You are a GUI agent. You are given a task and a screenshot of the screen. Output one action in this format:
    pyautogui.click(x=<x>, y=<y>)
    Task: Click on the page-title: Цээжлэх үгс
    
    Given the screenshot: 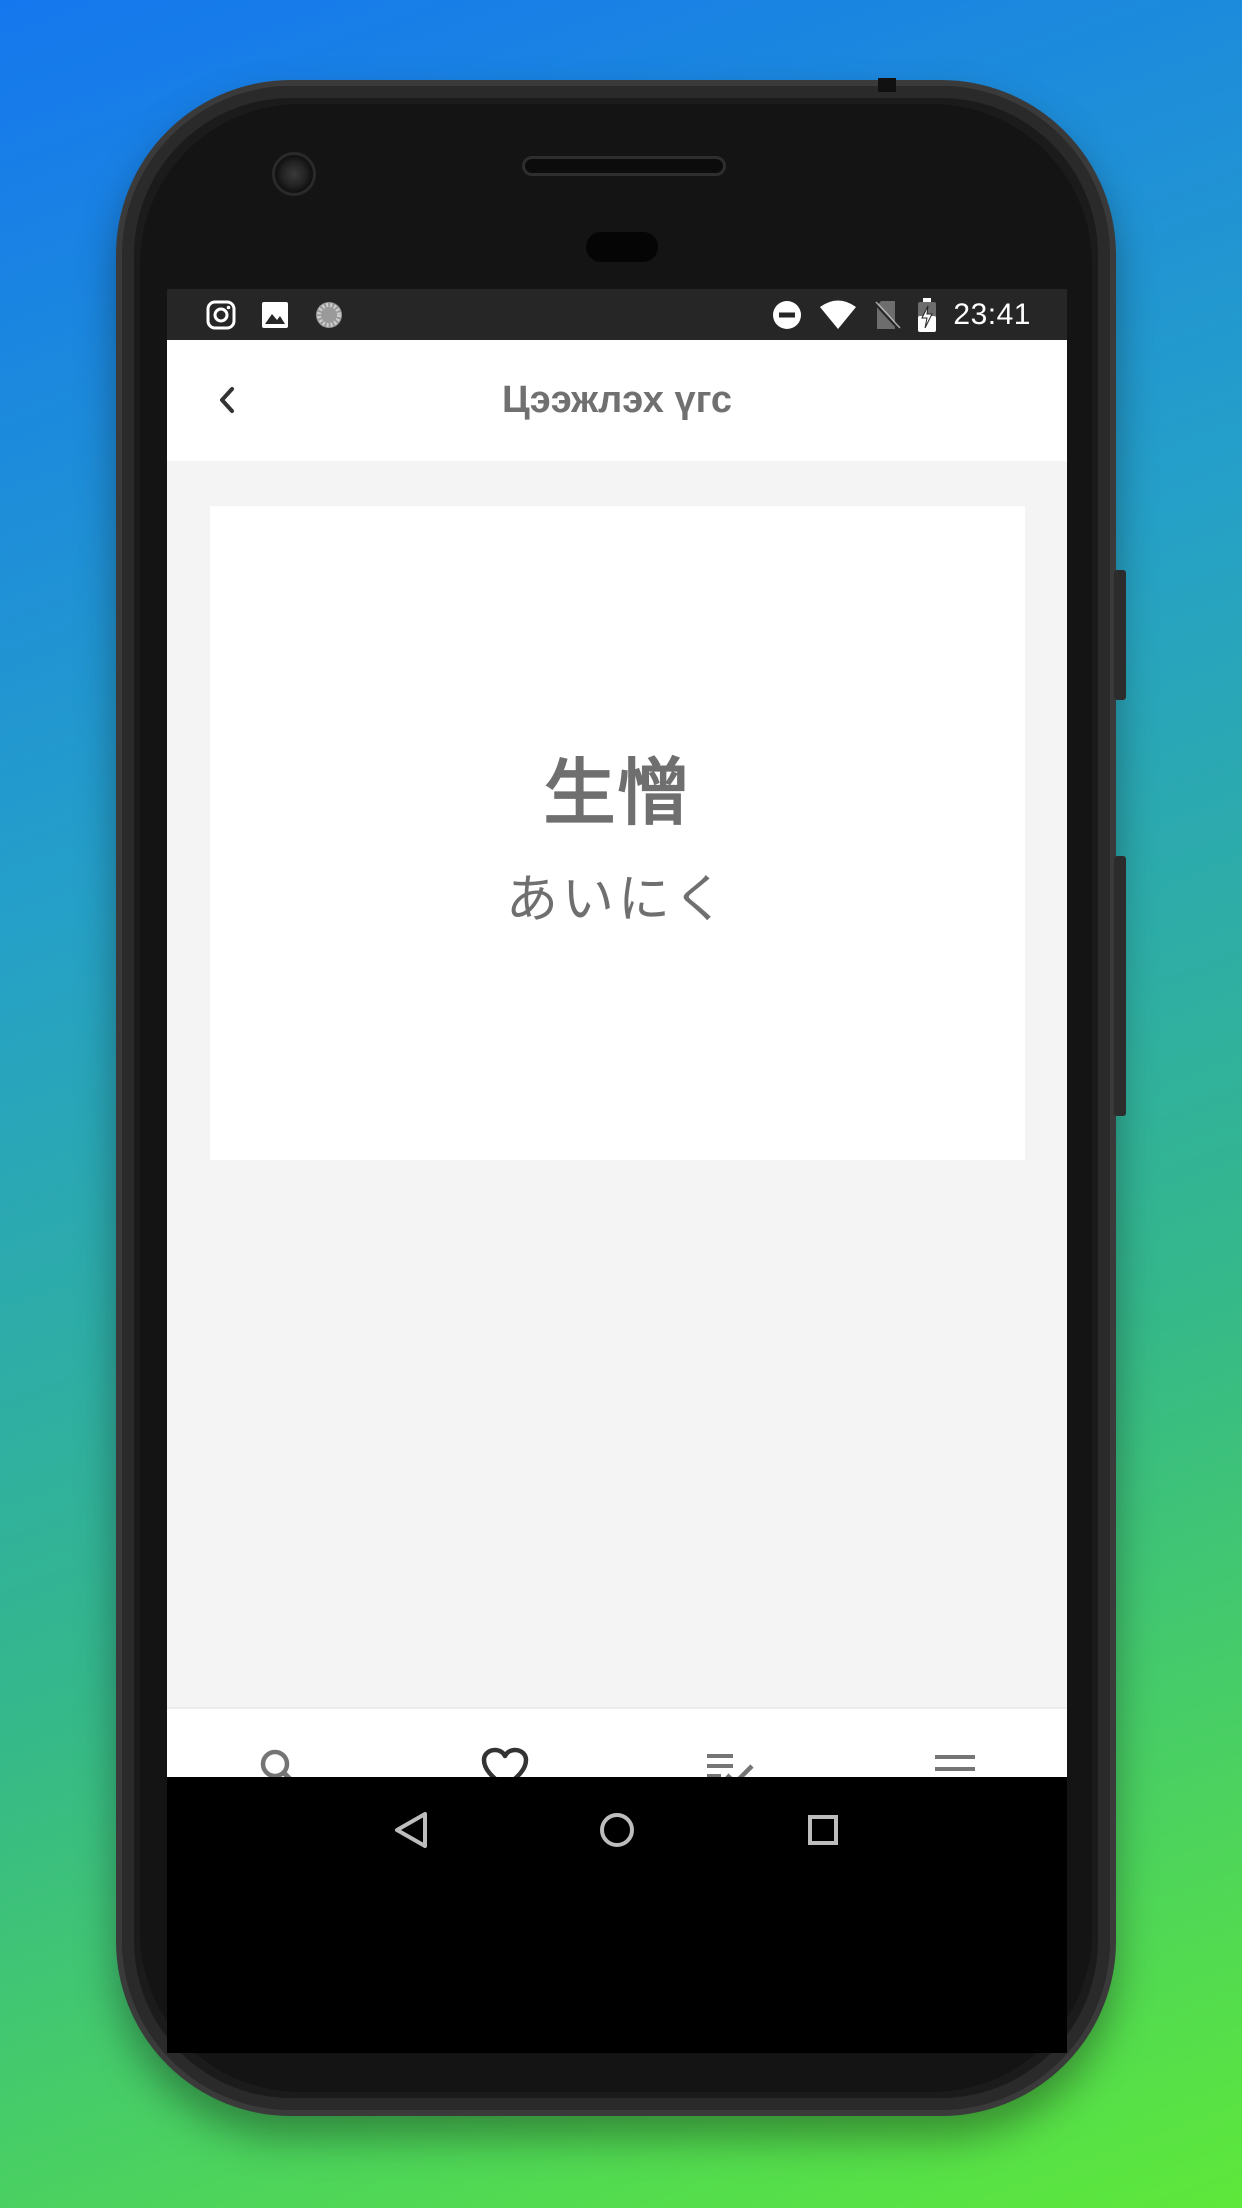 What is the action you would take?
    pyautogui.click(x=617, y=400)
    